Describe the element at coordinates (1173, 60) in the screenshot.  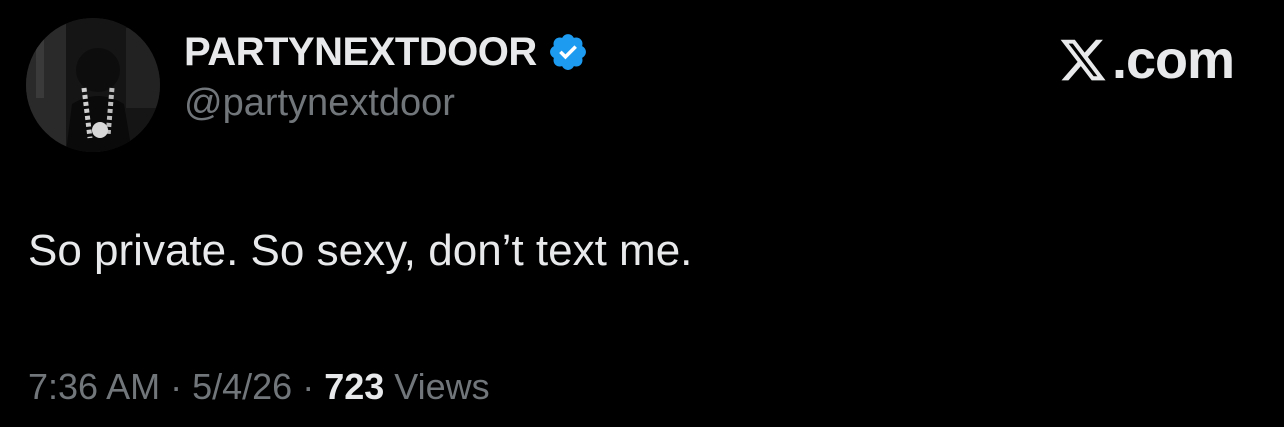
I see `site-domain: .com` at that location.